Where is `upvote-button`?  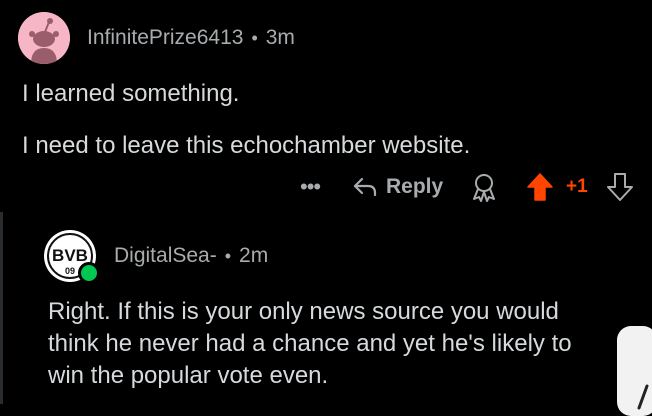 upvote-button is located at coordinates (540, 187).